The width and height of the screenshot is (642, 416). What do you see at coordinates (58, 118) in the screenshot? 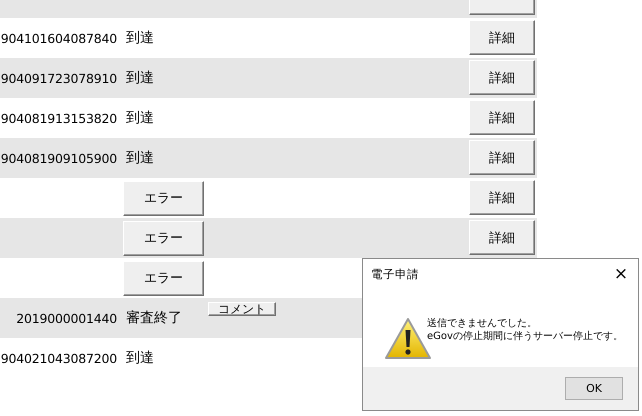
I see `application-number: 904081913153820` at bounding box center [58, 118].